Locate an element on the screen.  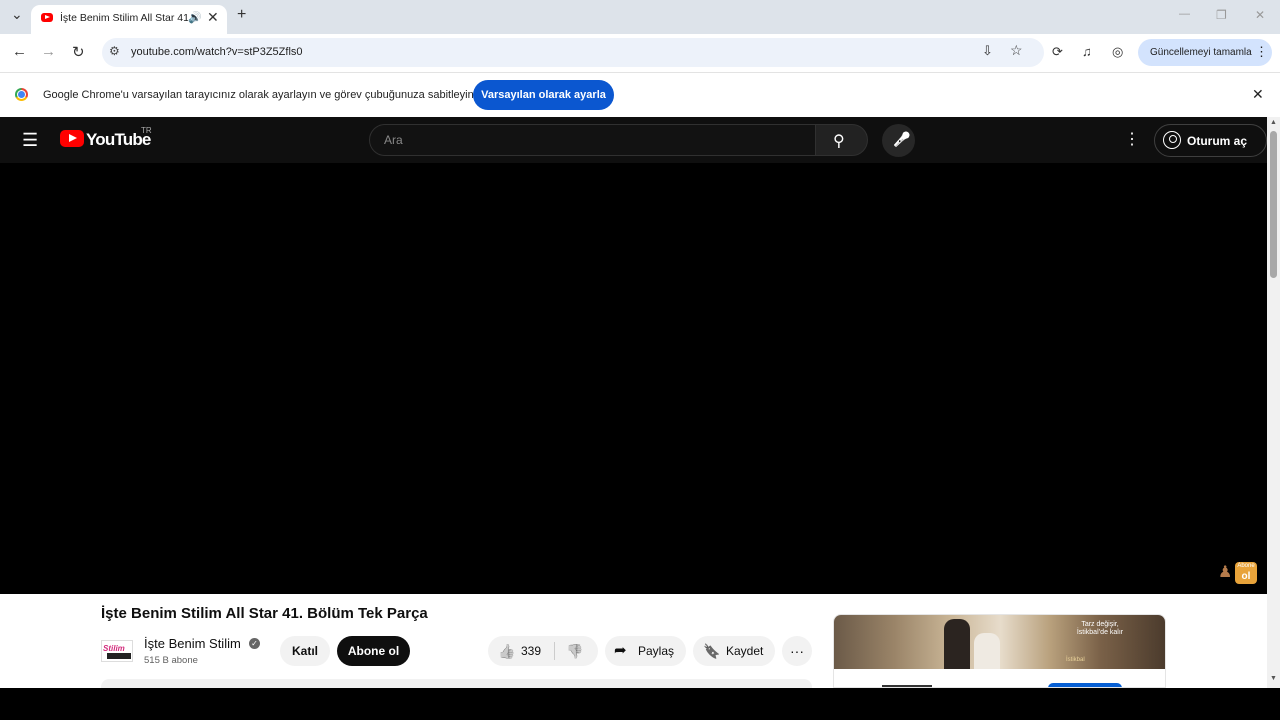
avatar-text: Stilim is located at coordinates (114, 648).